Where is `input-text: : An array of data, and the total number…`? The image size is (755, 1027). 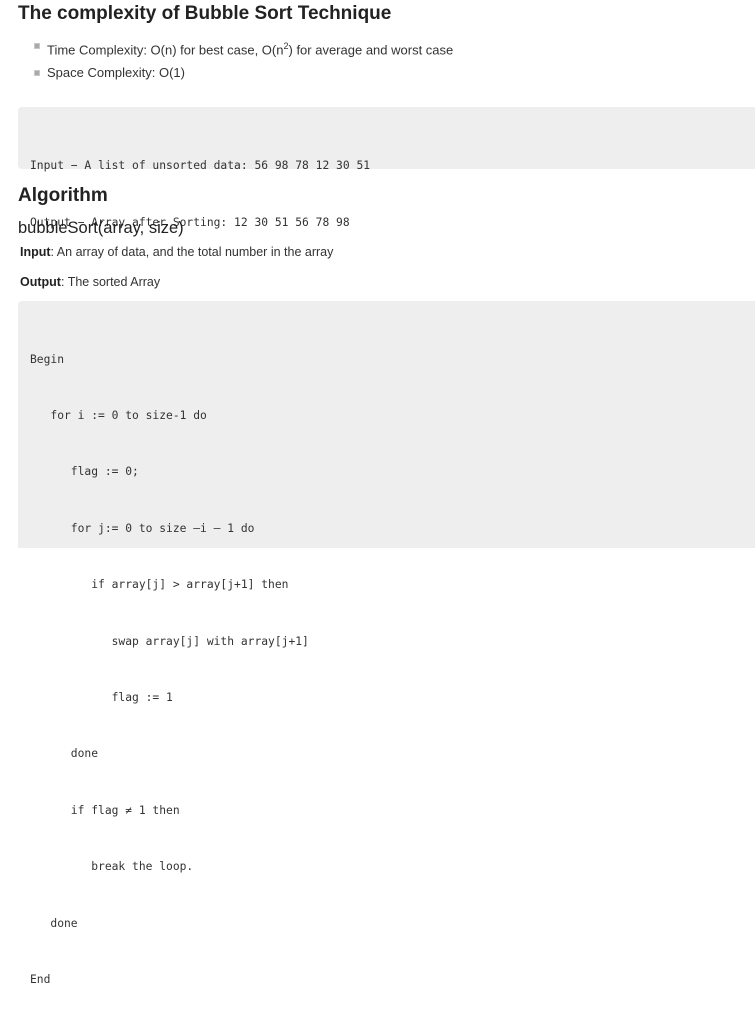
input-text: : An array of data, and the total number… is located at coordinates (192, 252).